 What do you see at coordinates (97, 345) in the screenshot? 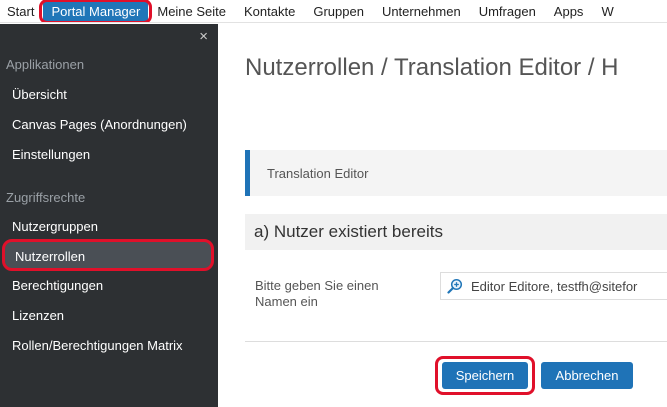
I see `sidebar-item-rollen-matrix: Rollen/Berechtigungen Matrix` at bounding box center [97, 345].